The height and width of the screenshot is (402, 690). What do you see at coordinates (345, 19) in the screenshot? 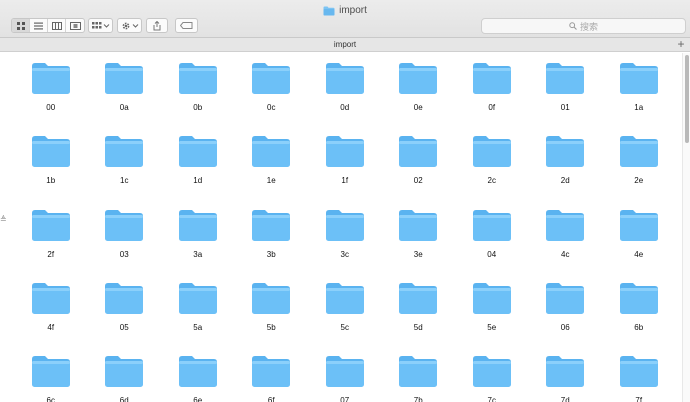
I see `window-titlebar: import 搜索` at bounding box center [345, 19].